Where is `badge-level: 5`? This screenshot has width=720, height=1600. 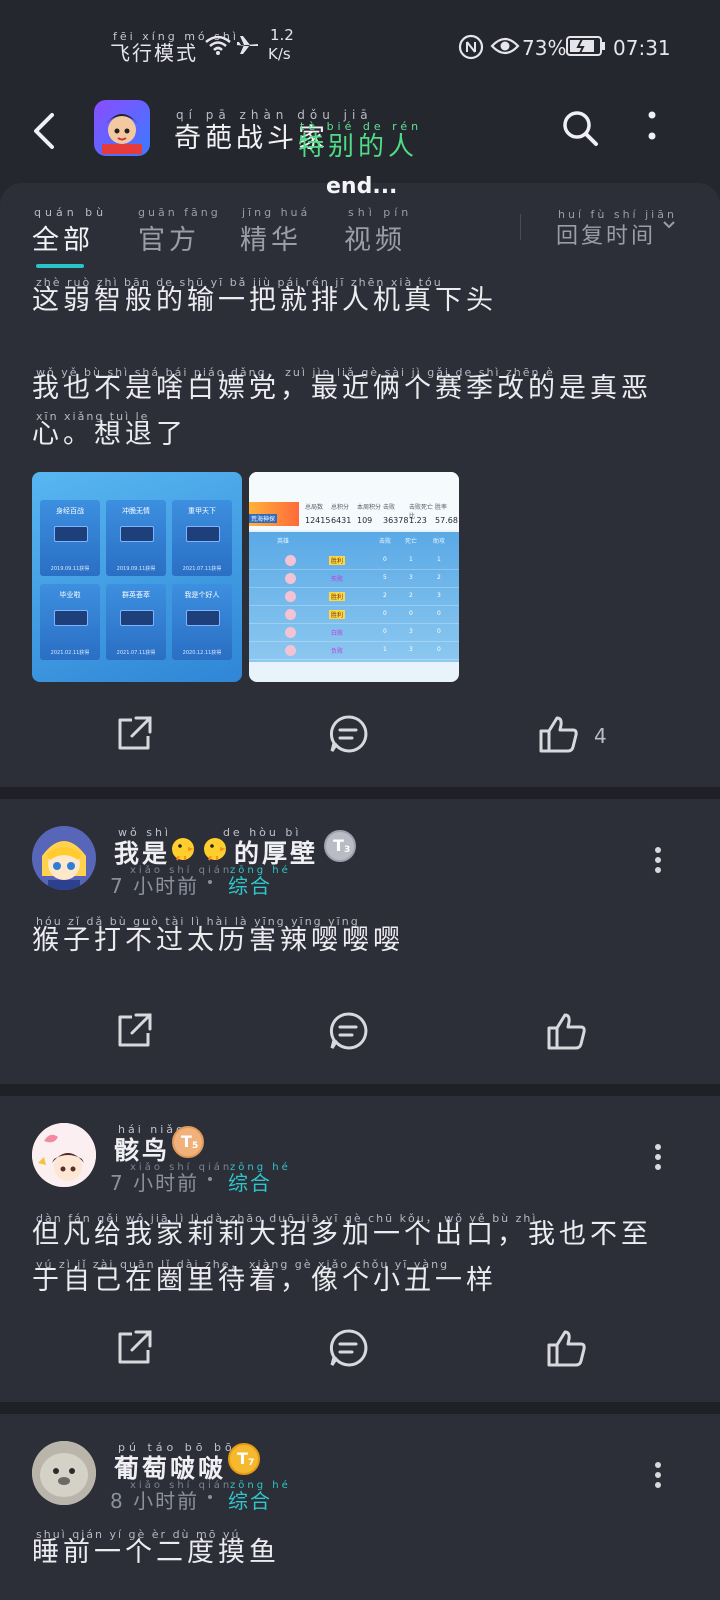
badge-level: 5 is located at coordinates (195, 1146).